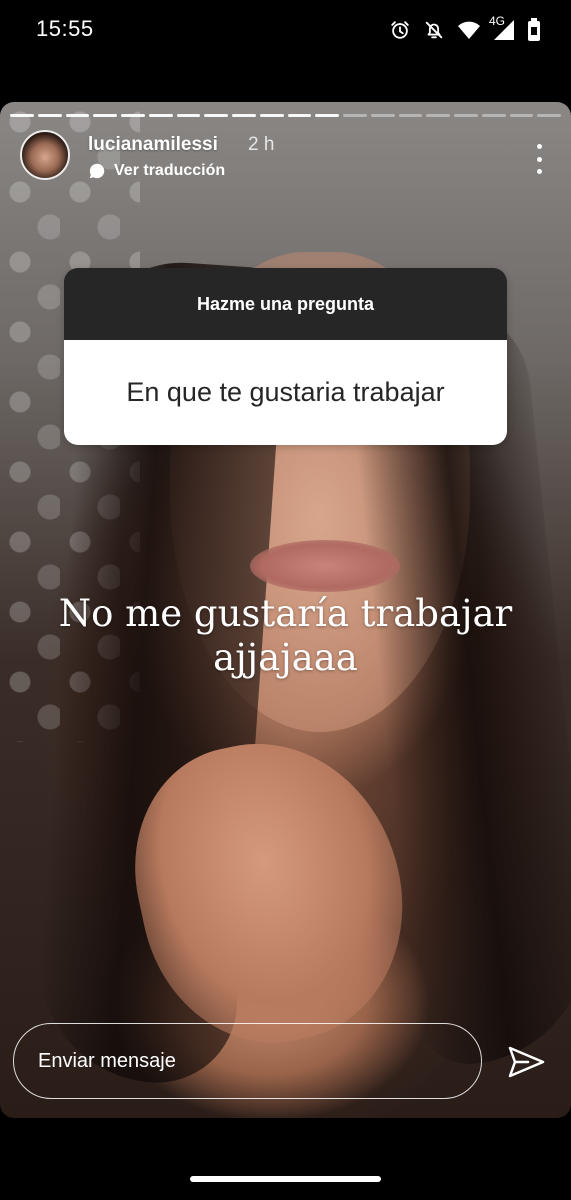 The width and height of the screenshot is (571, 1200). What do you see at coordinates (247, 1061) in the screenshot?
I see `send-message-input: Enviar mensaje` at bounding box center [247, 1061].